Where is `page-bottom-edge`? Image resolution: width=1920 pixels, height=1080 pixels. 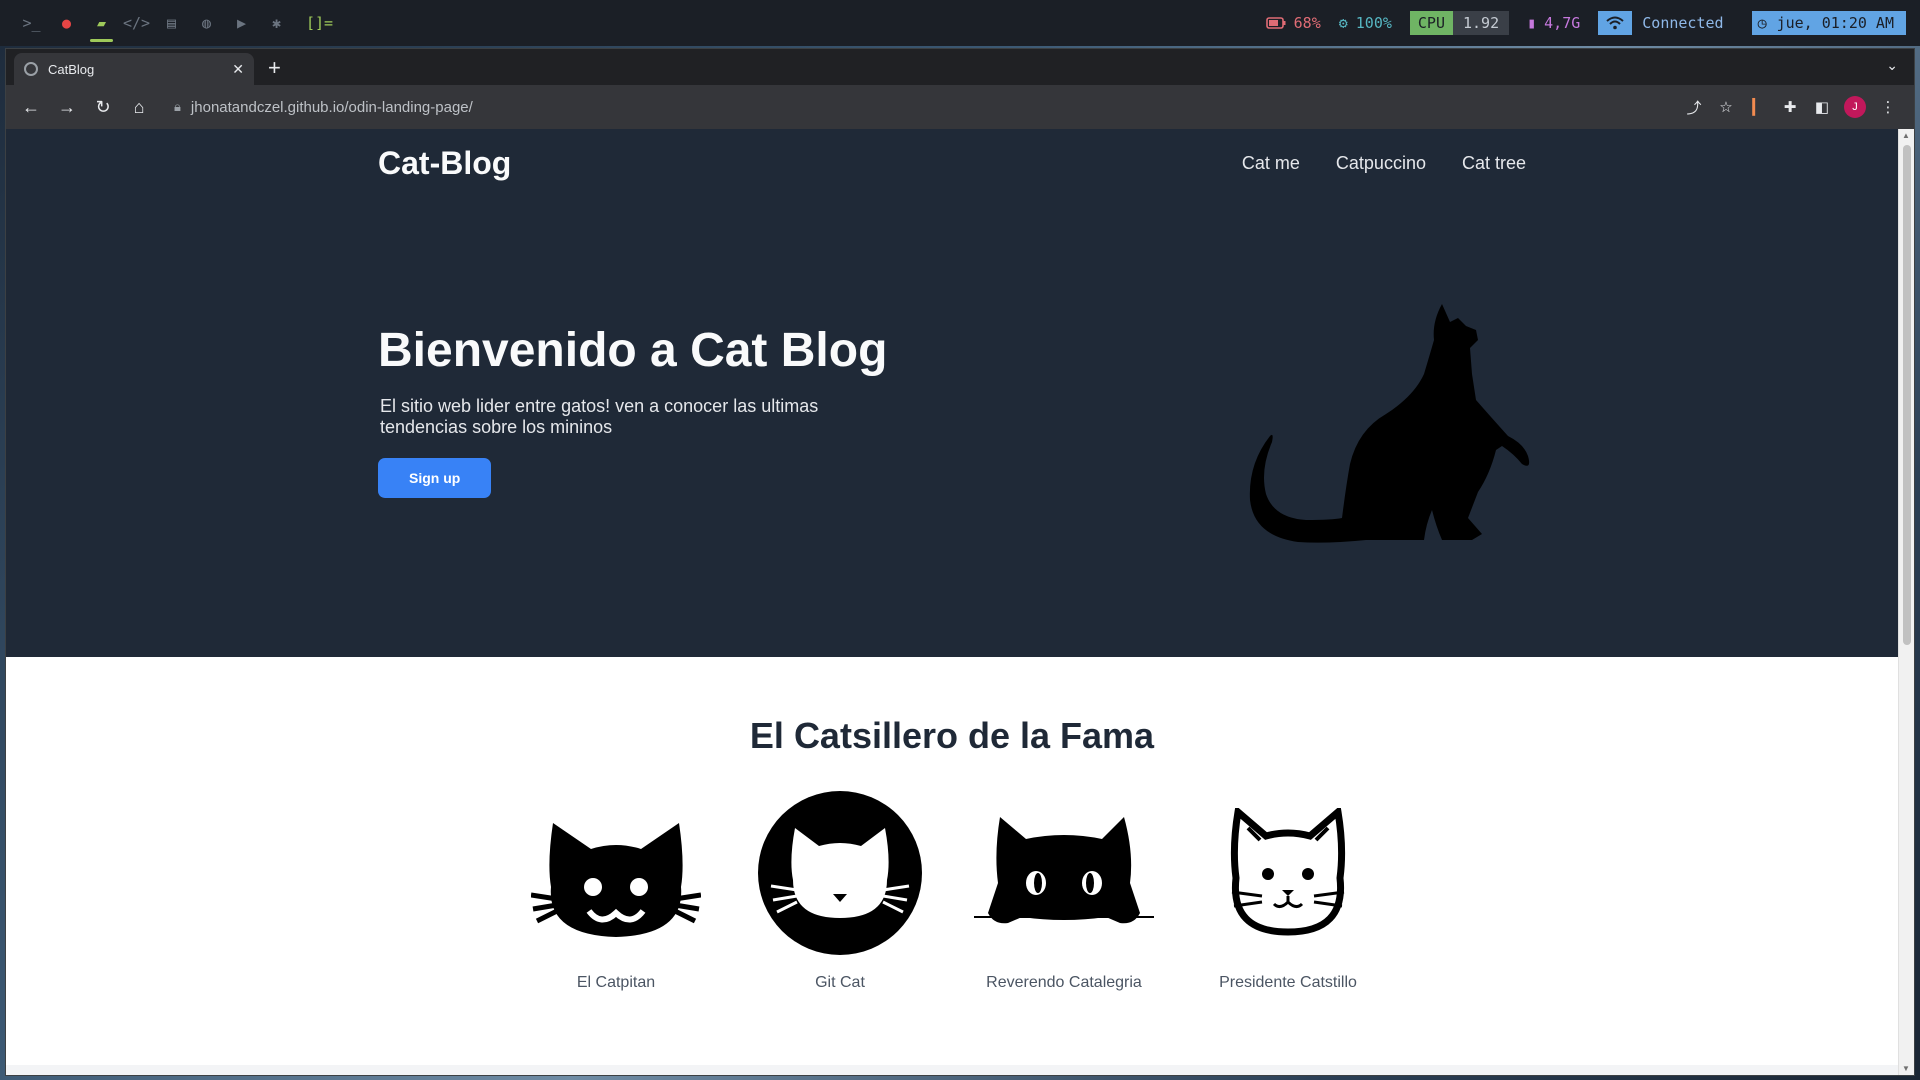 page-bottom-edge is located at coordinates (952, 1070).